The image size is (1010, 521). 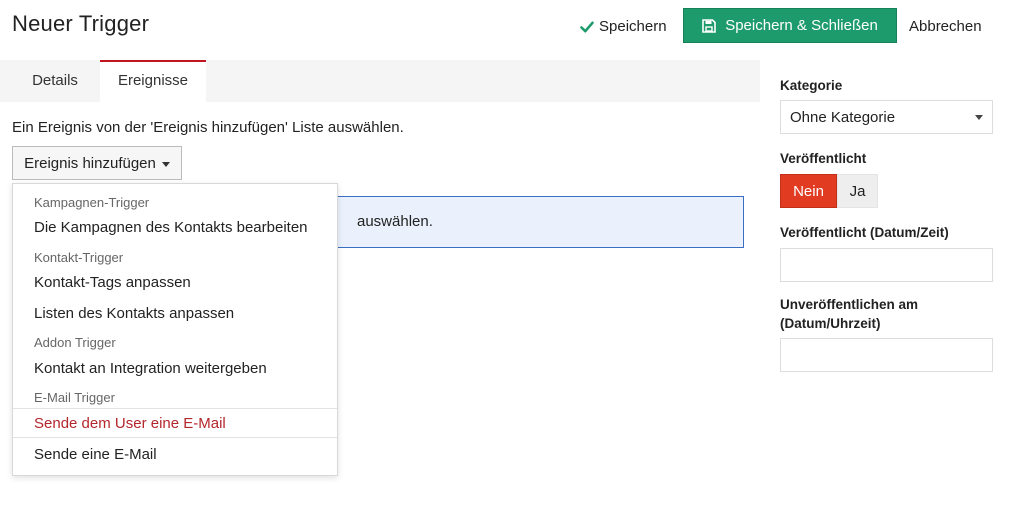 I want to click on check-icon, so click(x=587, y=27).